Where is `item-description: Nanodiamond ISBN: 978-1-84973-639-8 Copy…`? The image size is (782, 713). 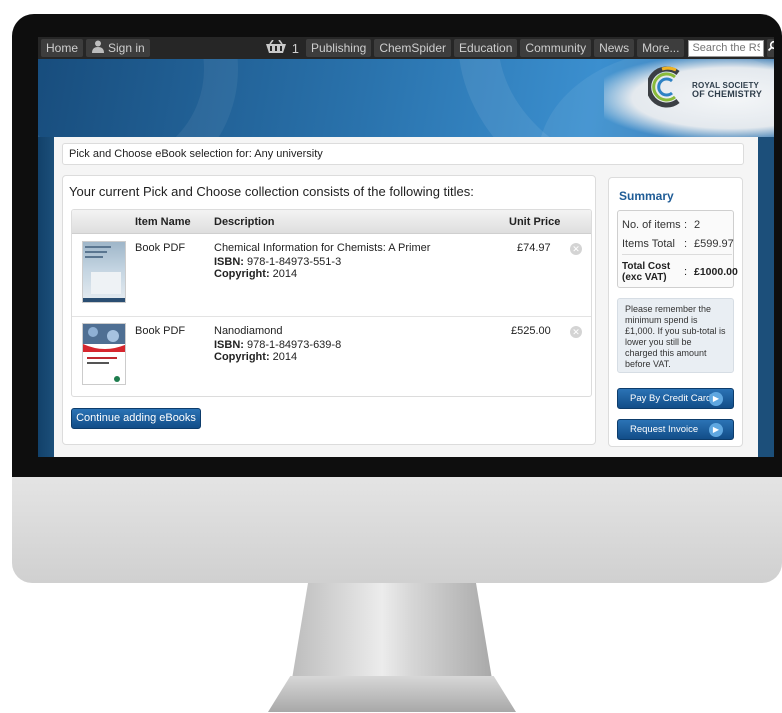
item-description: Nanodiamond ISBN: 978-1-84973-639-8 Copy… is located at coordinates (344, 344).